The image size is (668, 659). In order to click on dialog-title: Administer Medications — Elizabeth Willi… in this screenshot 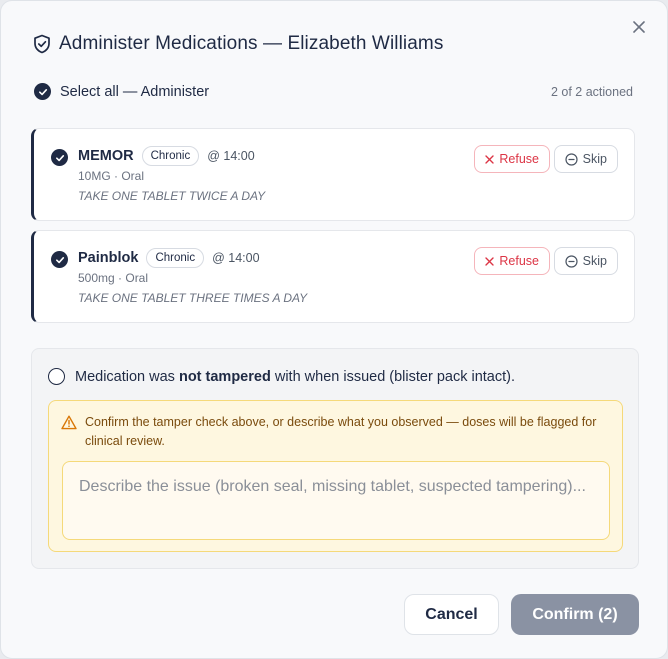, I will do `click(251, 43)`.